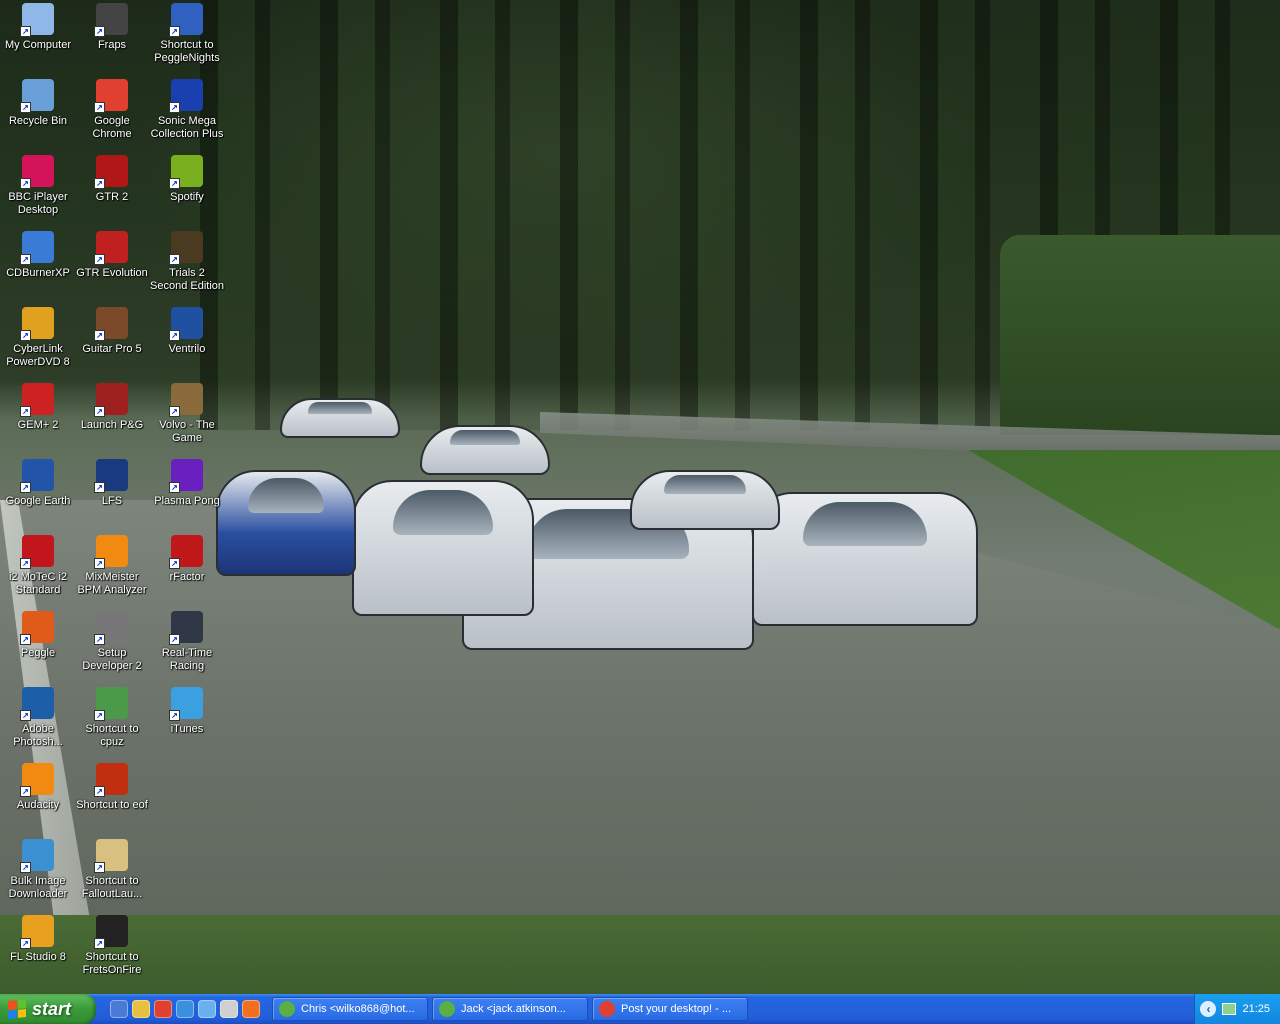 Image resolution: width=1280 pixels, height=1024 pixels. I want to click on audacity-icon: ↗, so click(37, 780).